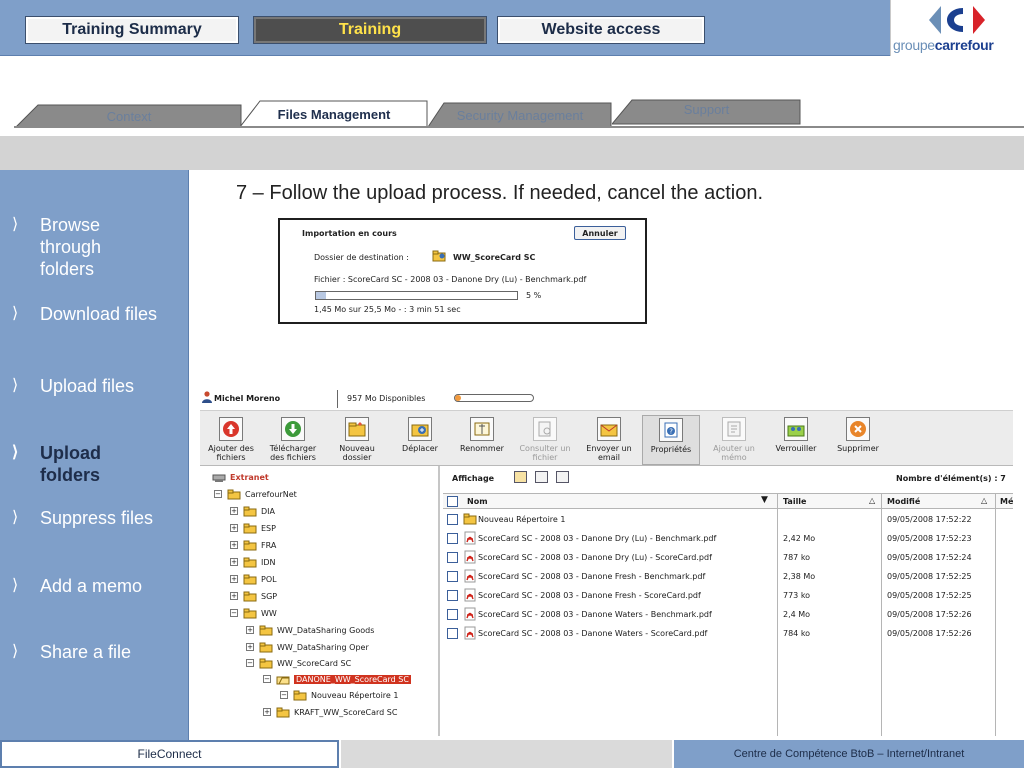 Image resolution: width=1024 pixels, height=768 pixels. I want to click on new-folder-button: Nouveau dossier, so click(357, 440).